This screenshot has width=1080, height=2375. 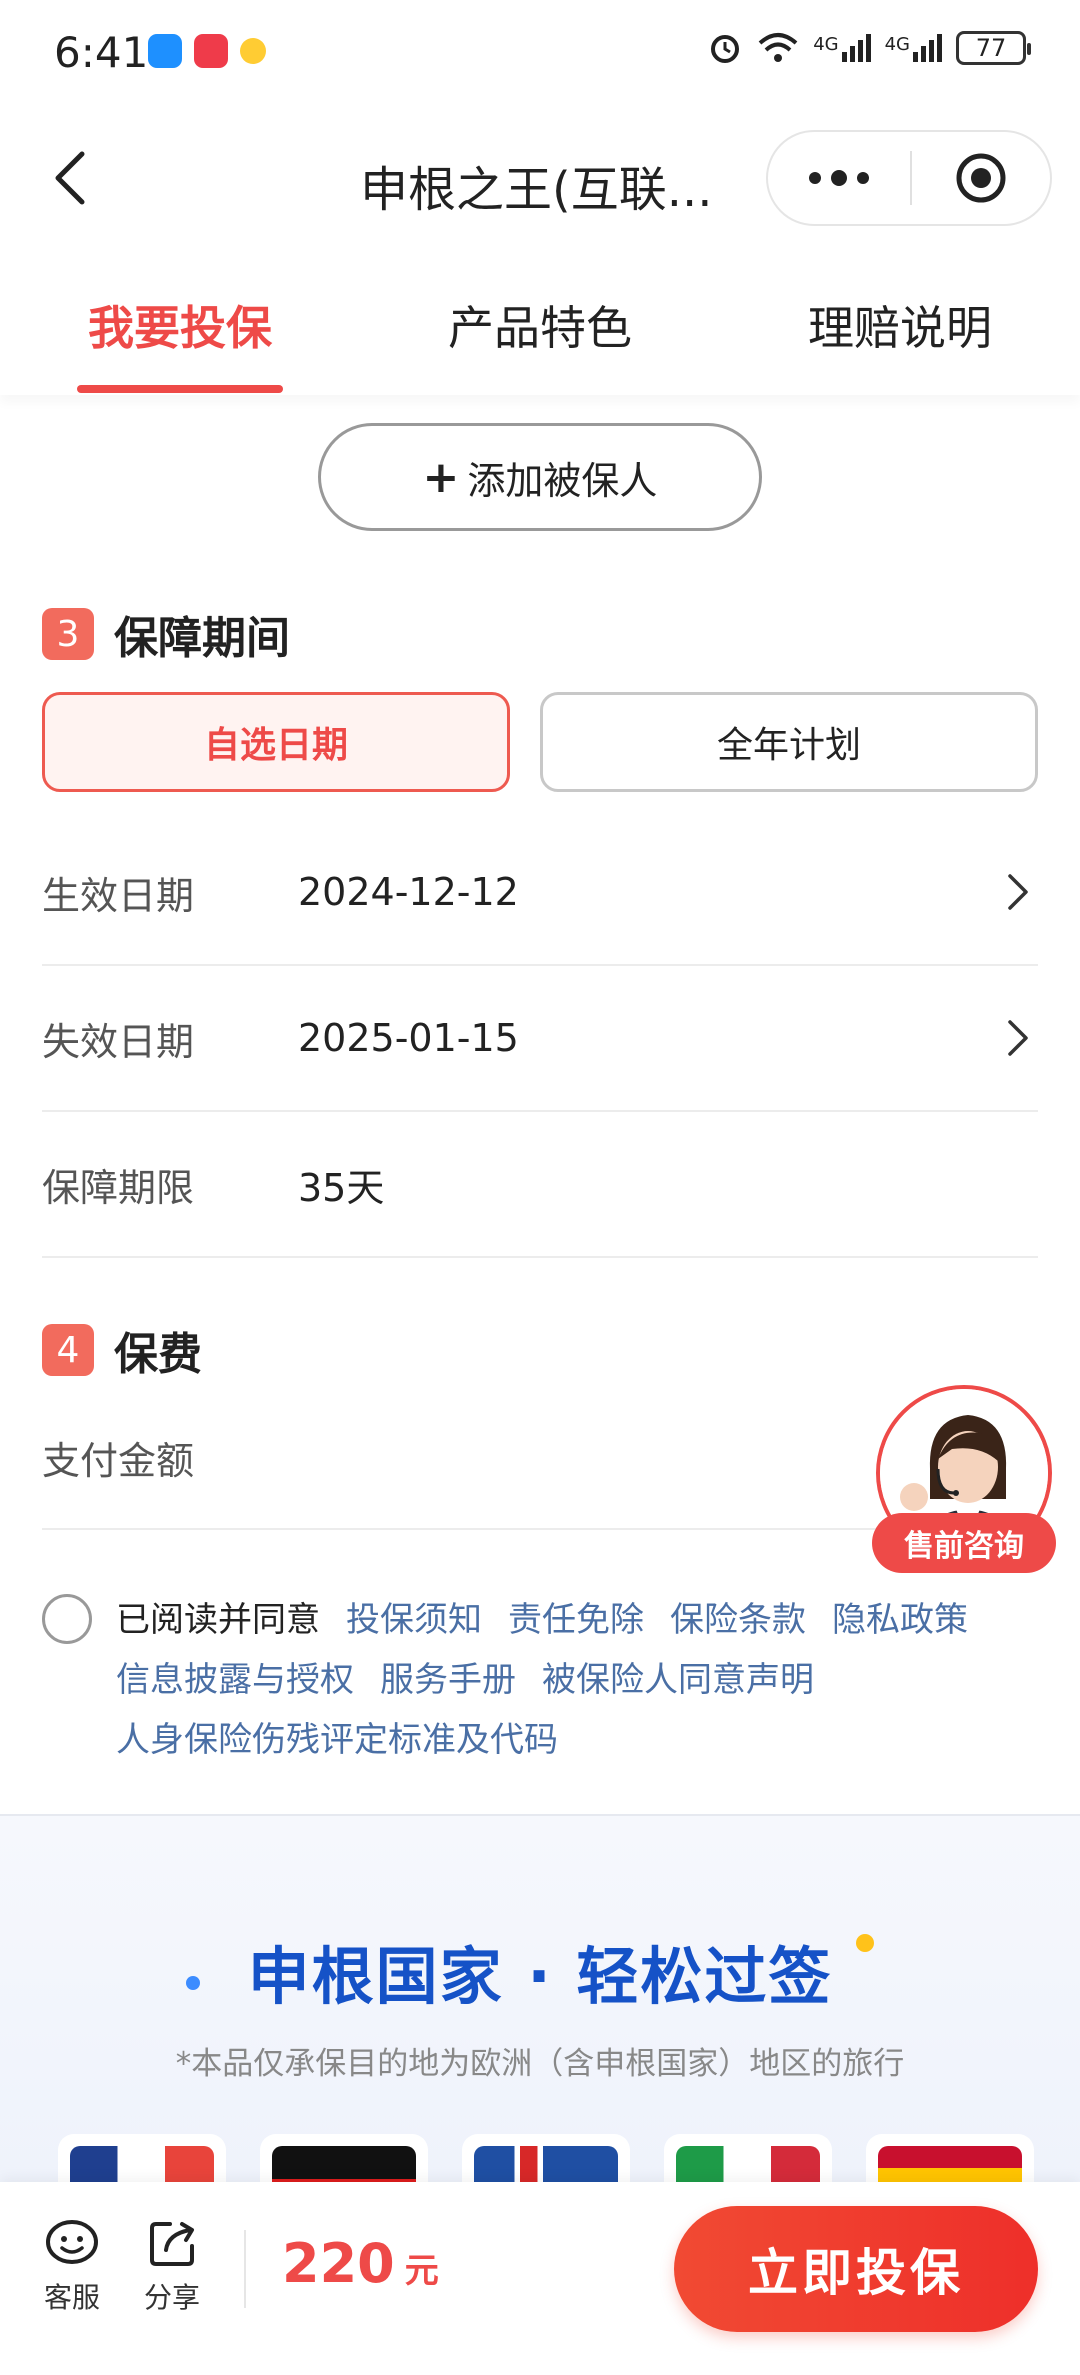 I want to click on section-fee-header: 4 保费, so click(x=122, y=1350).